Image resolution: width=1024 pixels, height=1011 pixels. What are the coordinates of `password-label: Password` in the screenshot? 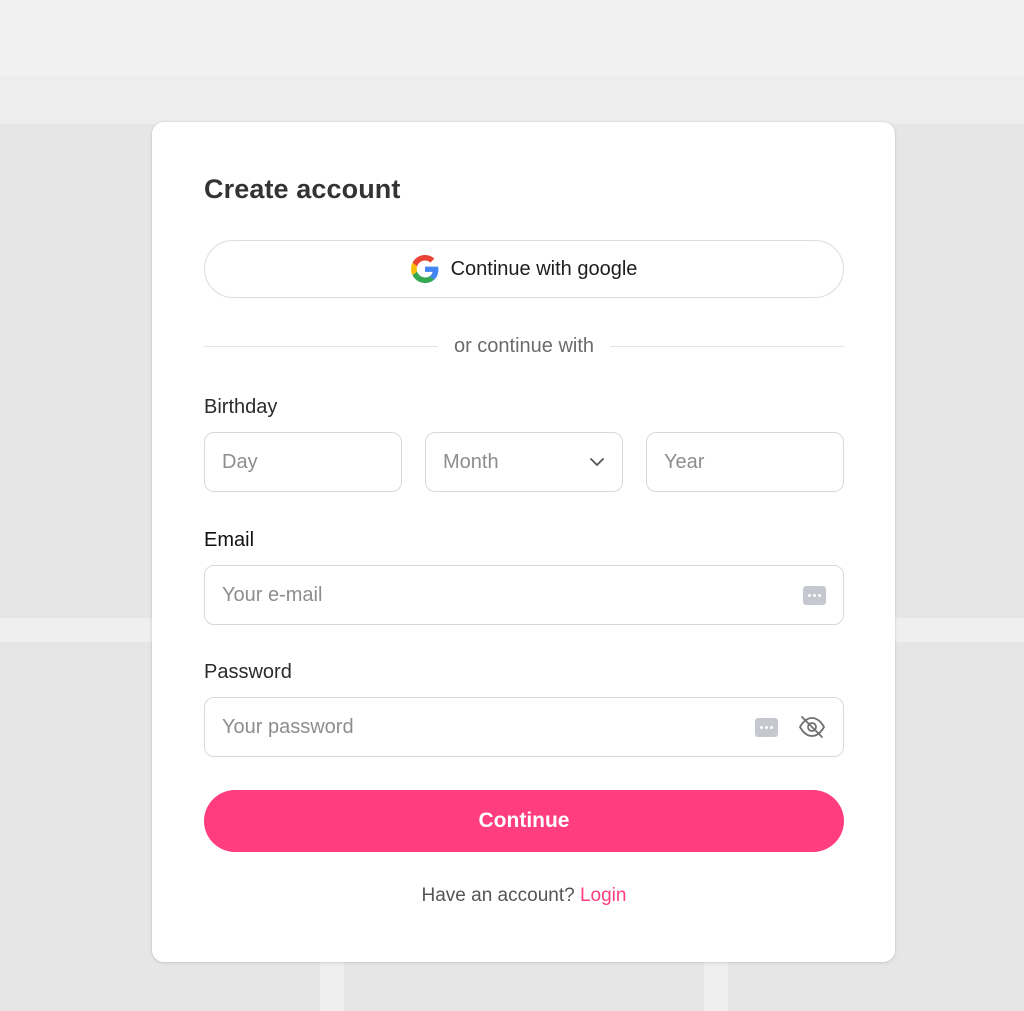 It's located at (248, 672).